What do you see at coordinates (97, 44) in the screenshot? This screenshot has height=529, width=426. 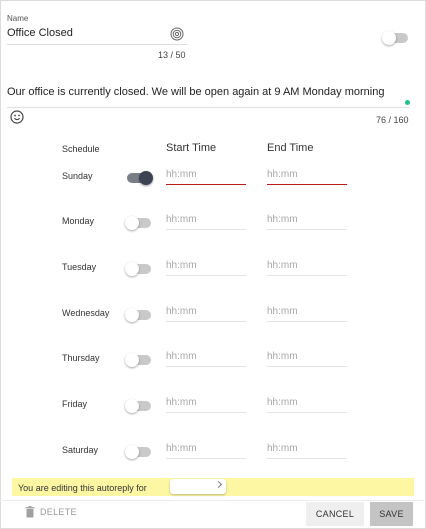 I see `name-underline` at bounding box center [97, 44].